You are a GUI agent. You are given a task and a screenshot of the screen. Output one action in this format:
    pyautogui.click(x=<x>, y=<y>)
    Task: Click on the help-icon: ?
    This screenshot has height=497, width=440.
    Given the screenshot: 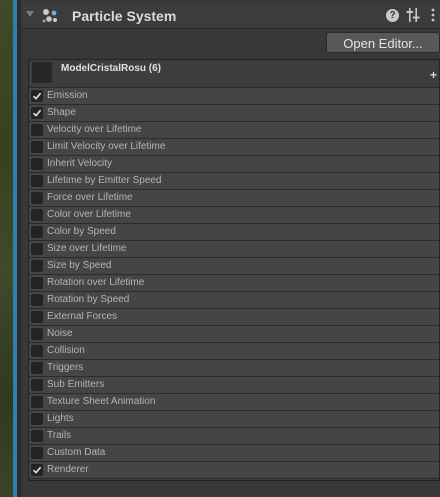 What is the action you would take?
    pyautogui.click(x=392, y=15)
    